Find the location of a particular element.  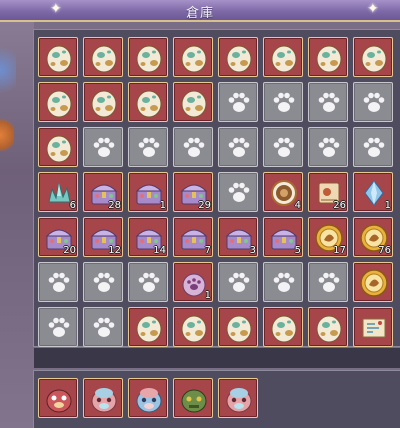

item-quantity: 12 is located at coordinates (114, 250).